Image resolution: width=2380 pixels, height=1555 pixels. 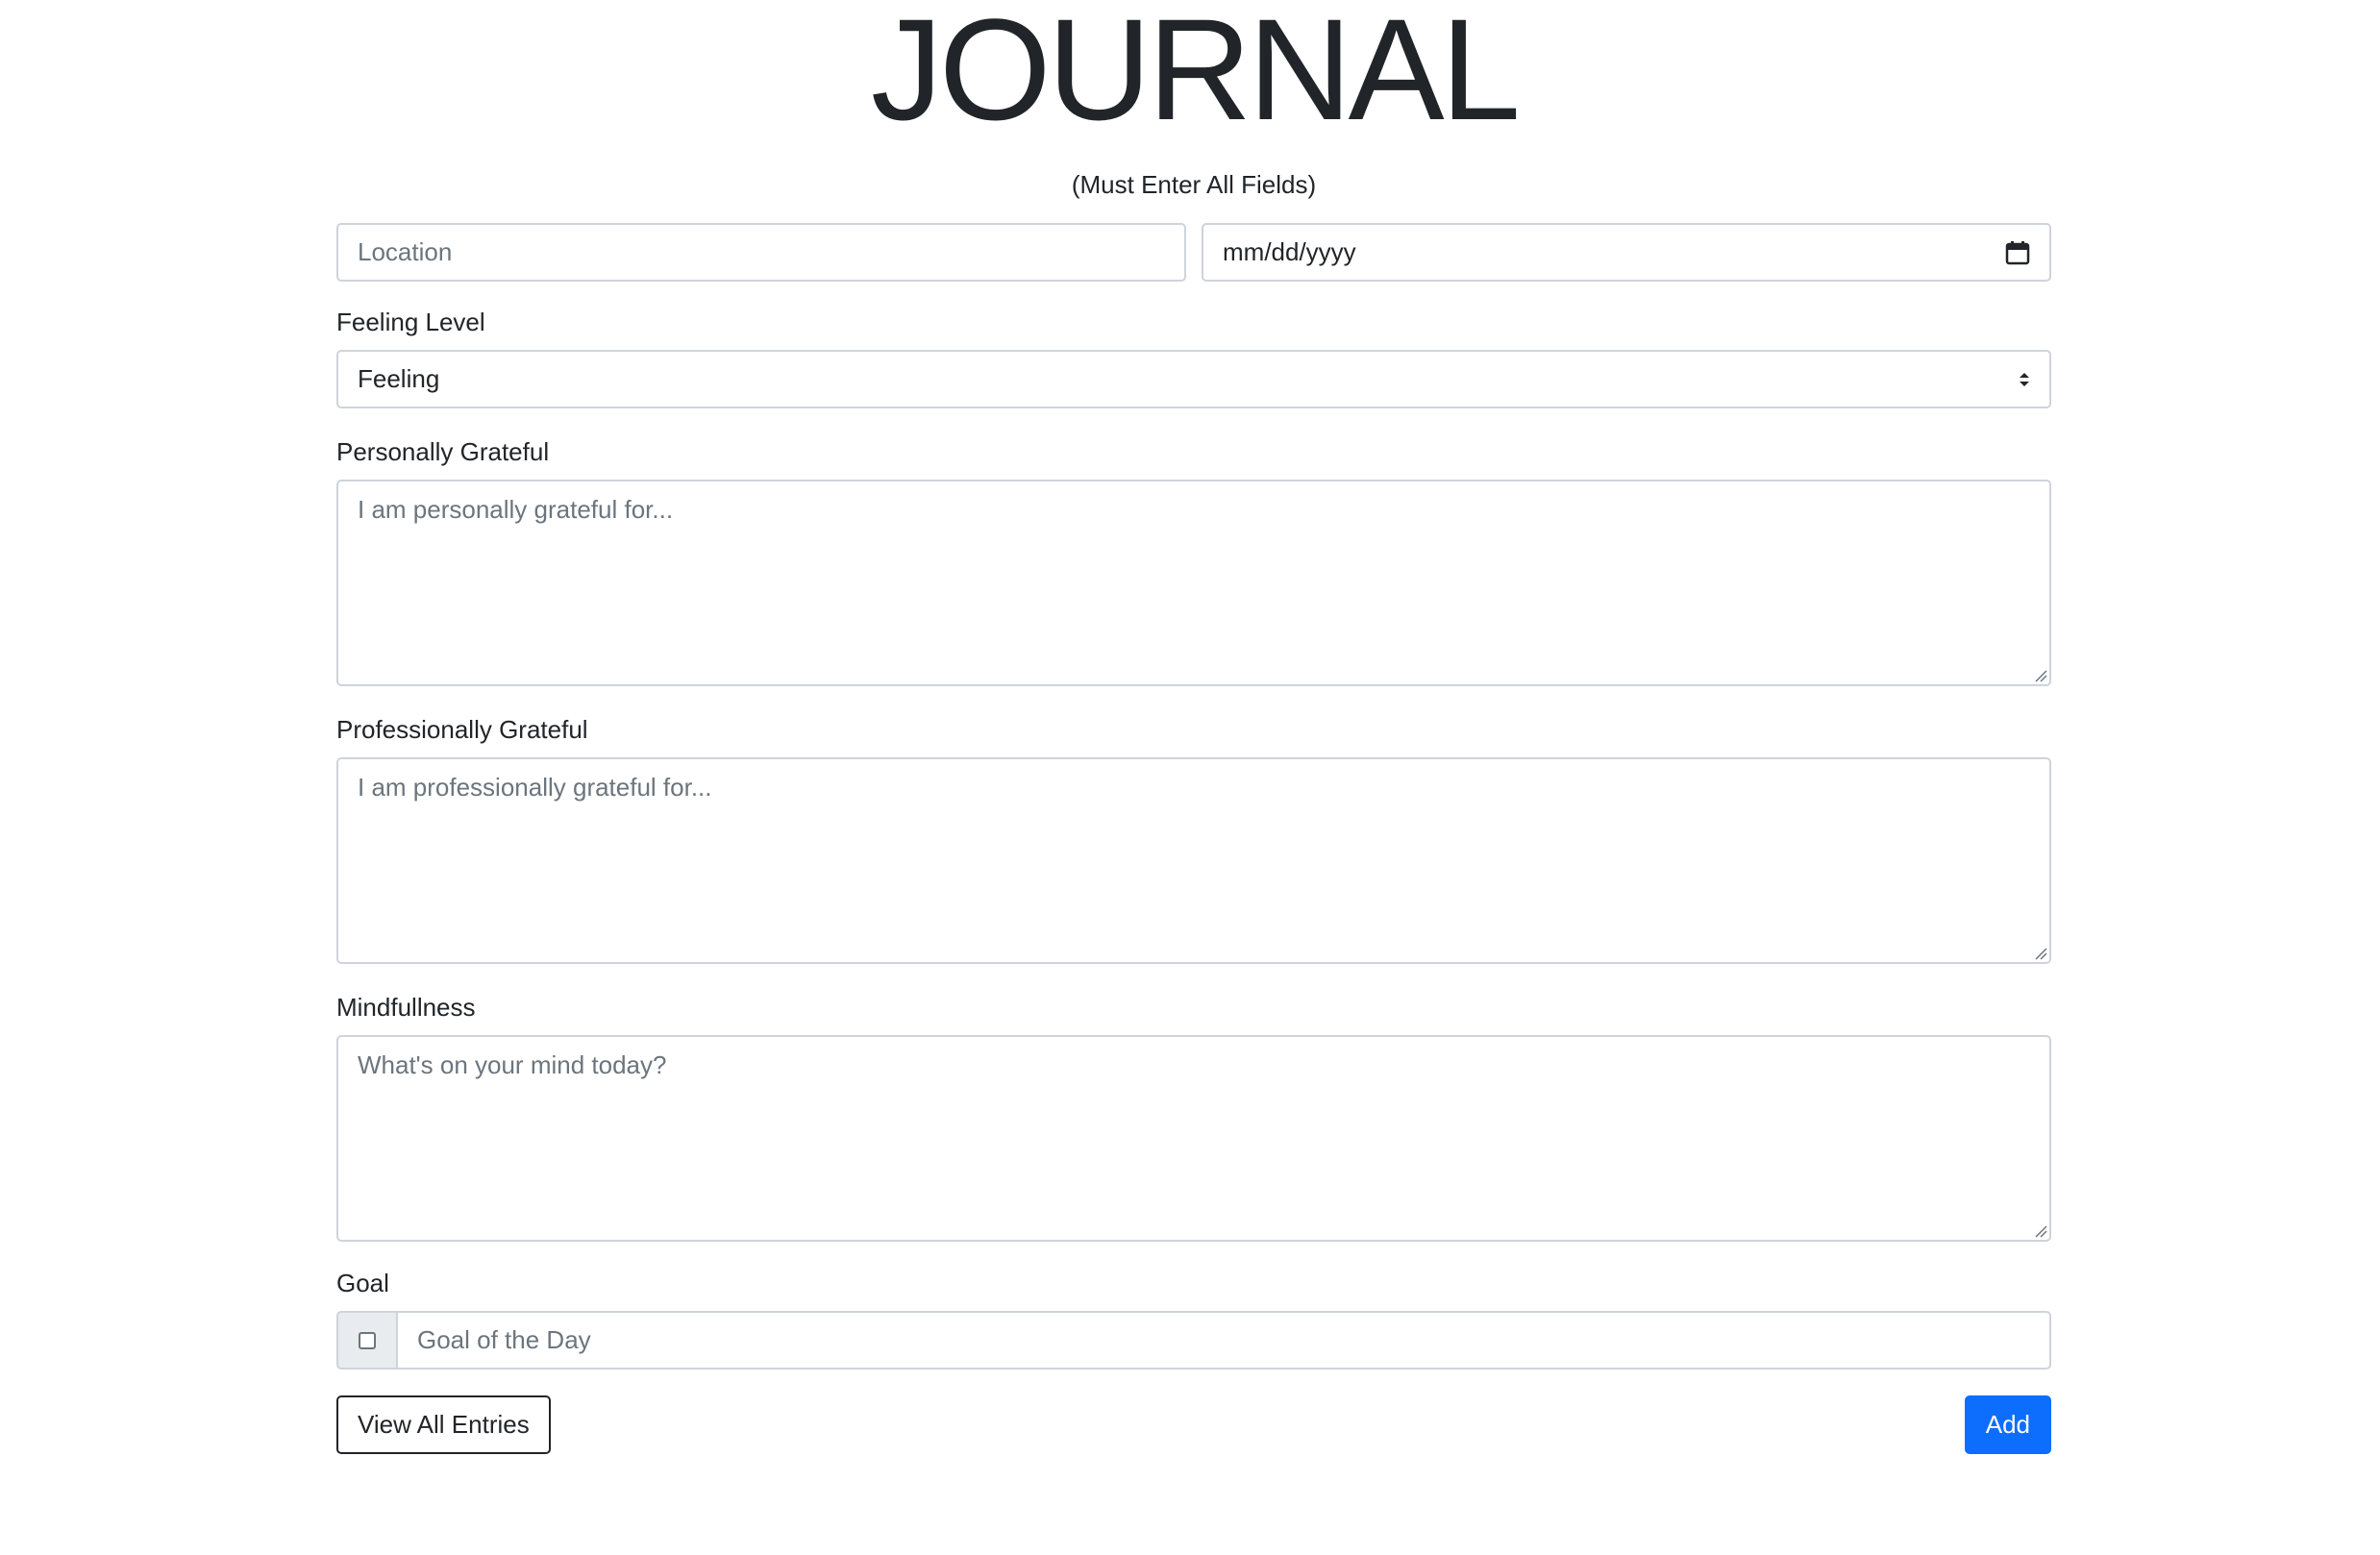 I want to click on add-button: Add, so click(x=2008, y=1424).